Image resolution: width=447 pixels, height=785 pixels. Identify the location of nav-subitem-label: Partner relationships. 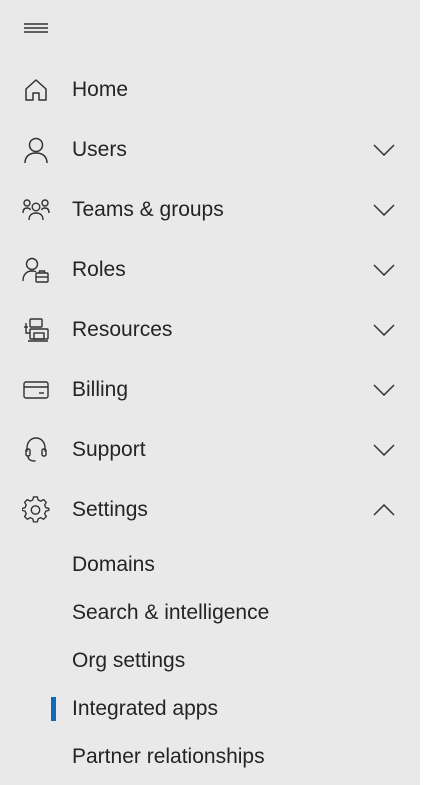
(168, 756).